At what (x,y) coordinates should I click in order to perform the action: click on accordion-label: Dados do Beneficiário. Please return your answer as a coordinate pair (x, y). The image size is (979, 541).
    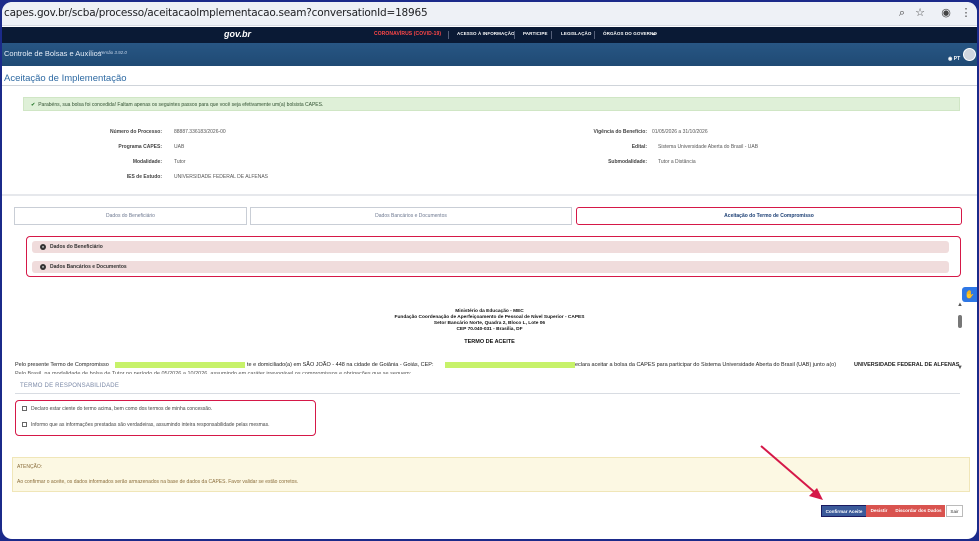
    Looking at the image, I should click on (76, 247).